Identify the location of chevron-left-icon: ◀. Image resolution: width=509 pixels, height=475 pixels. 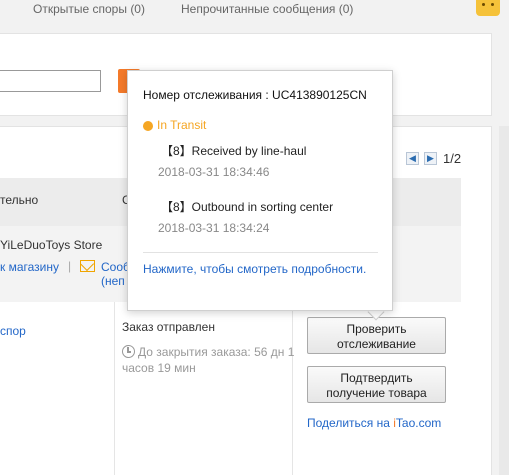
(412, 158).